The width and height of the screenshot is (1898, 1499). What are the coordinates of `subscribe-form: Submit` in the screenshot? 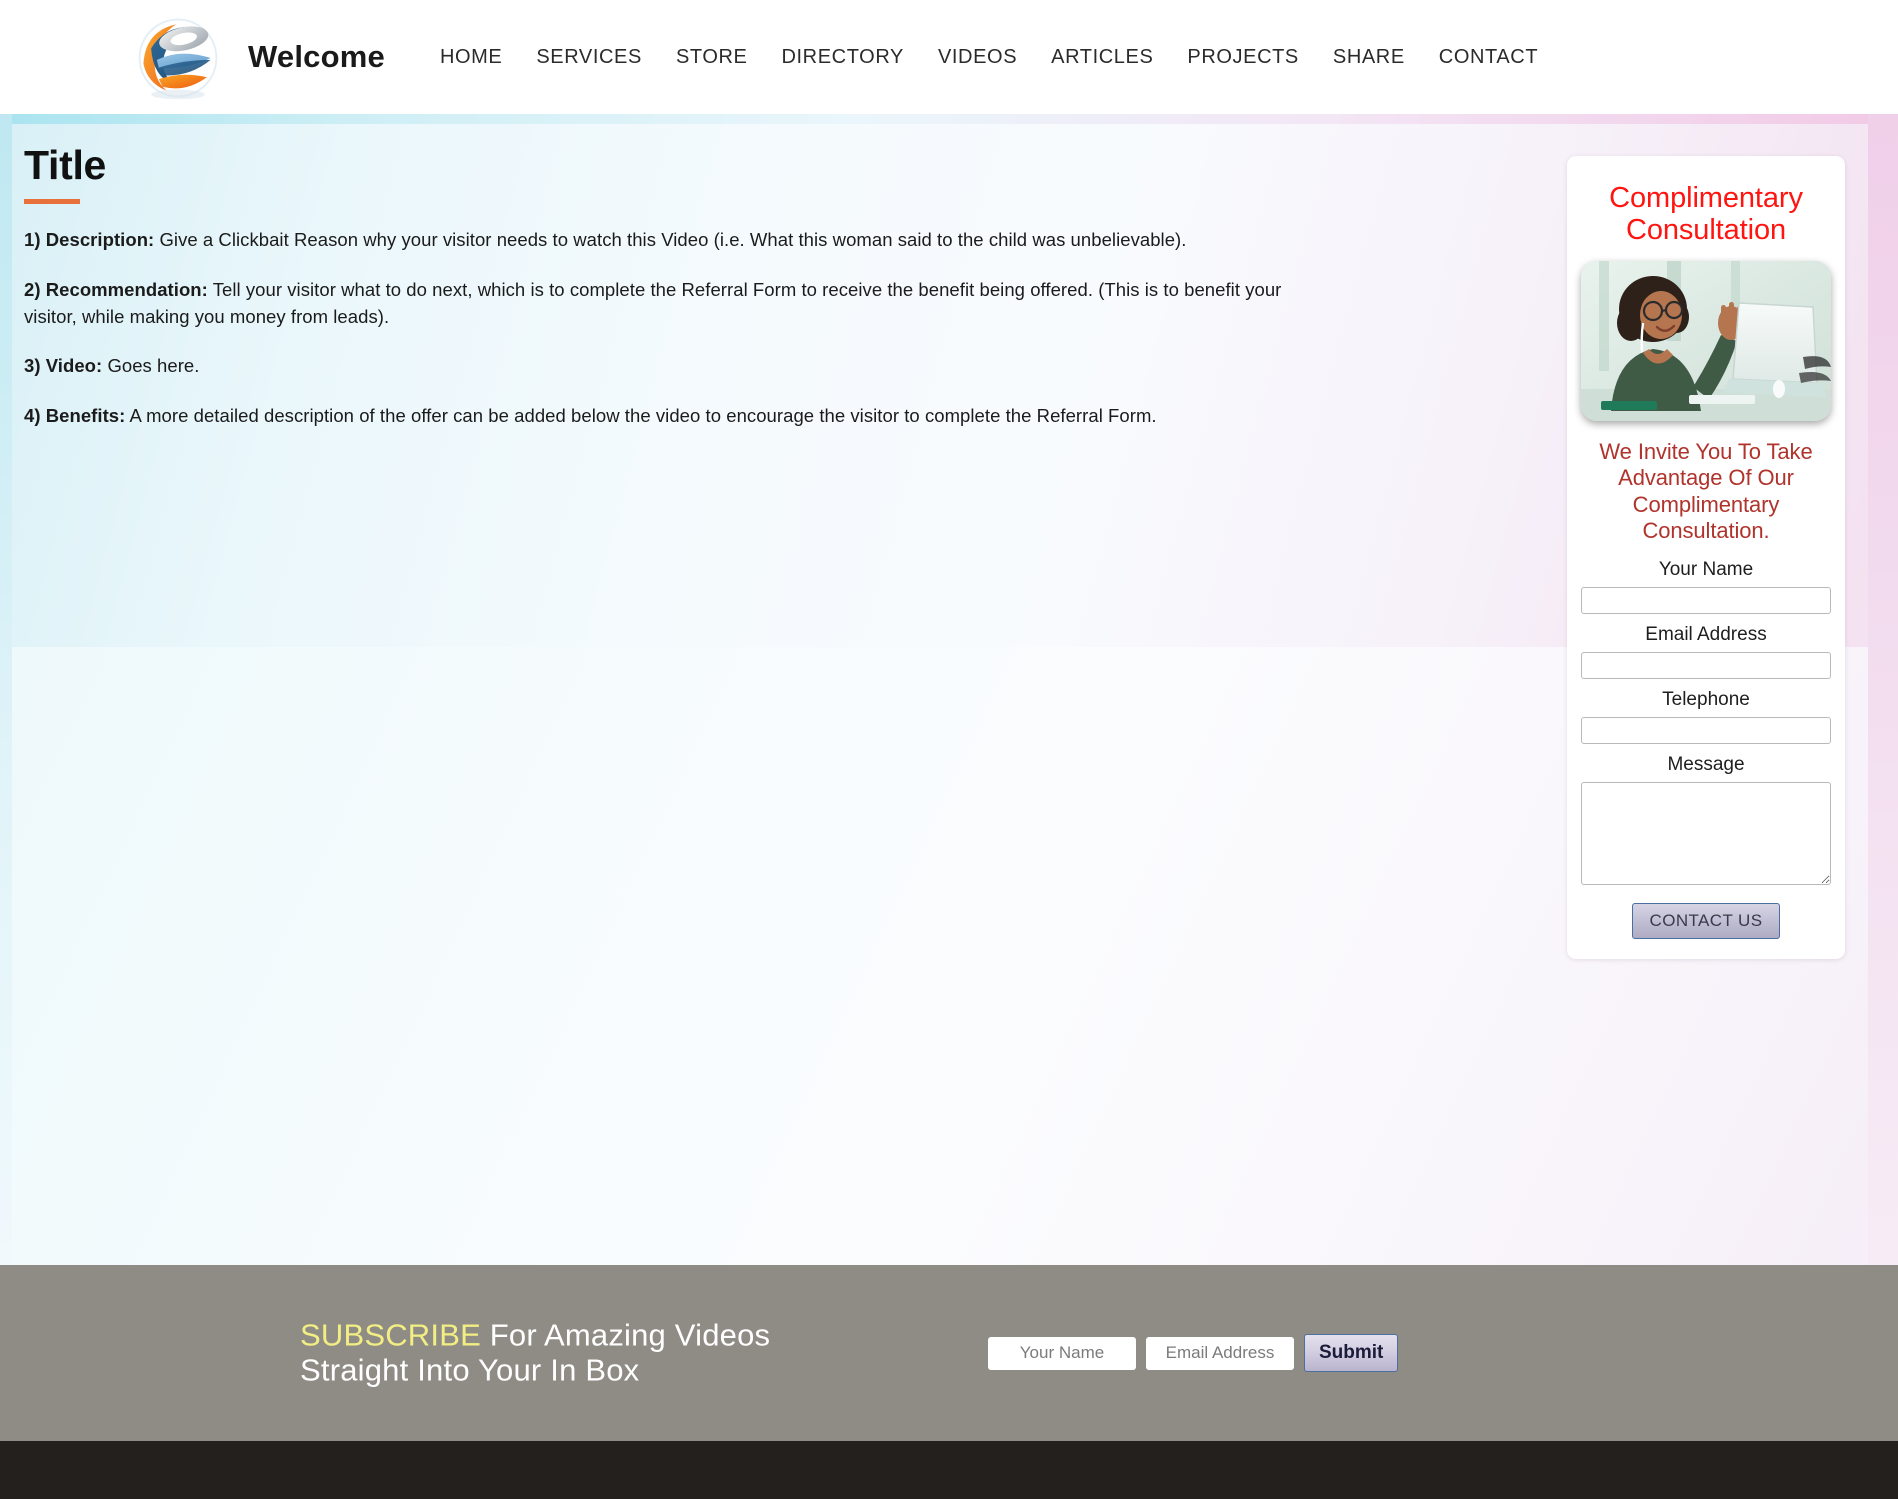 It's located at (1193, 1353).